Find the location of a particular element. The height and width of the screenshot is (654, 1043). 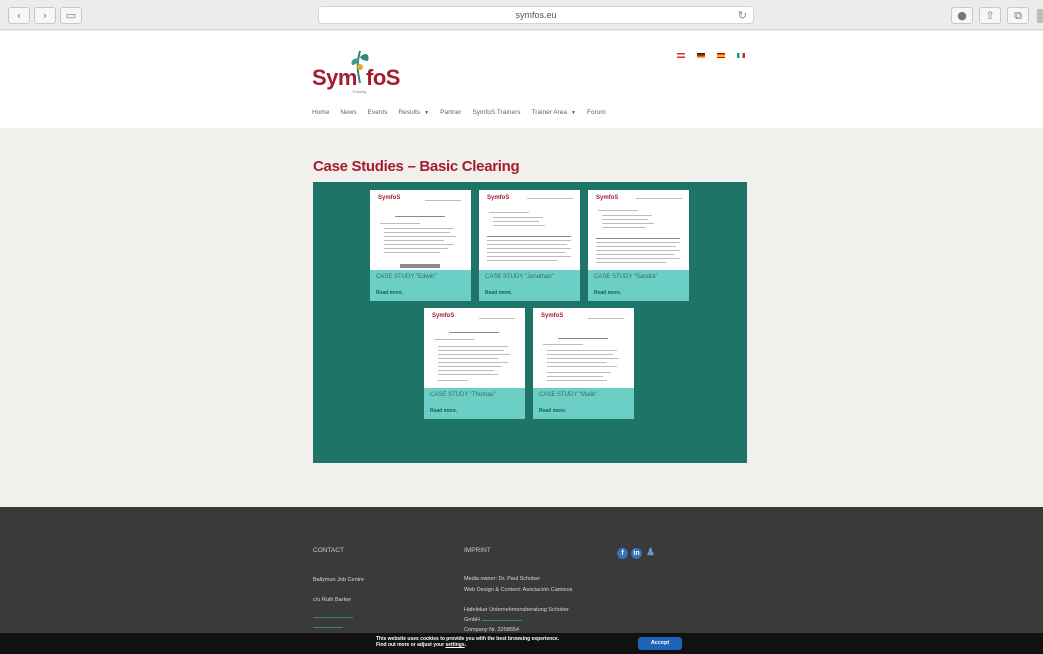

cookie-line2-text: Find out more or adjust your is located at coordinates (411, 645).